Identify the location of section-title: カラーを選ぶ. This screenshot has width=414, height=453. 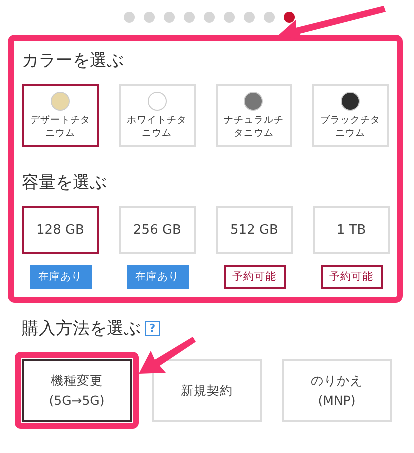
(73, 61).